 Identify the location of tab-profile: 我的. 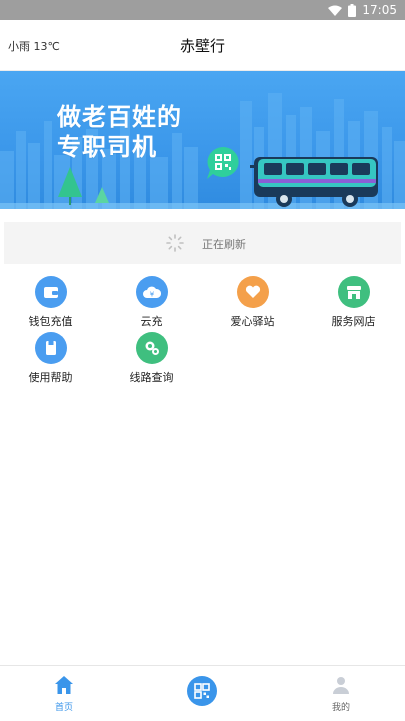
(341, 693).